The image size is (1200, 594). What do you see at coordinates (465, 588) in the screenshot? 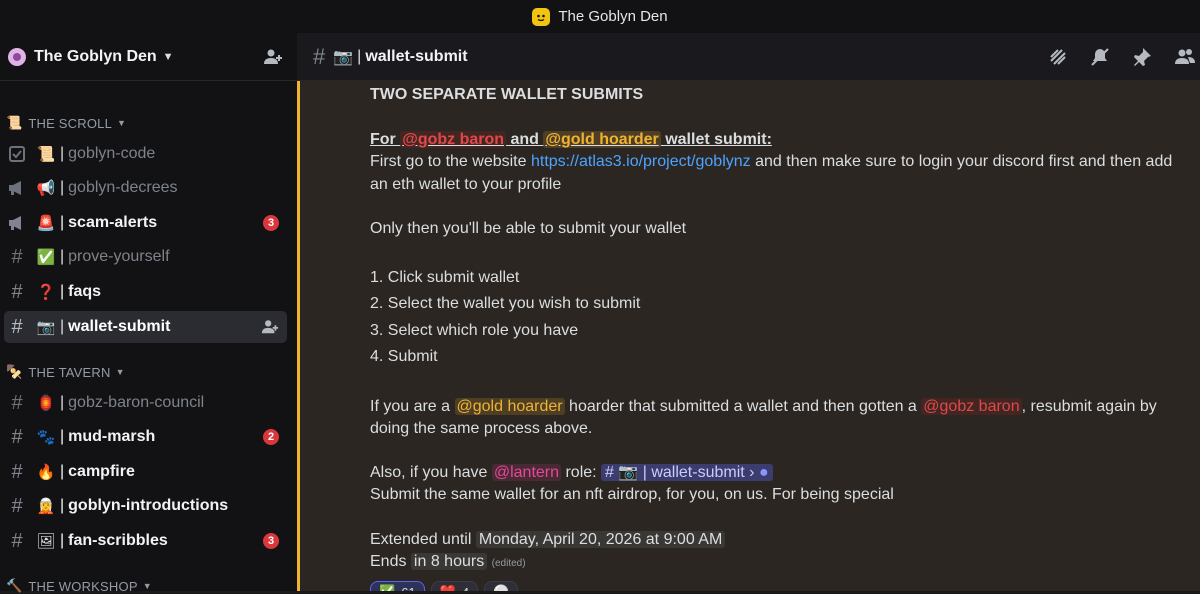
I see `reaction-count: 4` at bounding box center [465, 588].